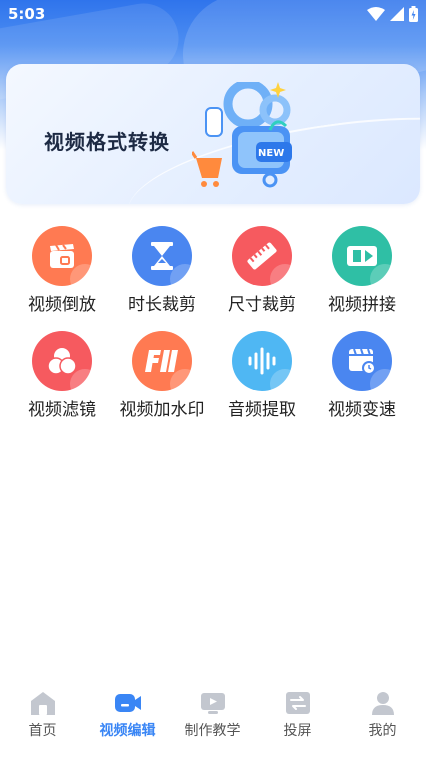 This screenshot has width=426, height=759. What do you see at coordinates (162, 305) in the screenshot?
I see `tool-label: 时长裁剪` at bounding box center [162, 305].